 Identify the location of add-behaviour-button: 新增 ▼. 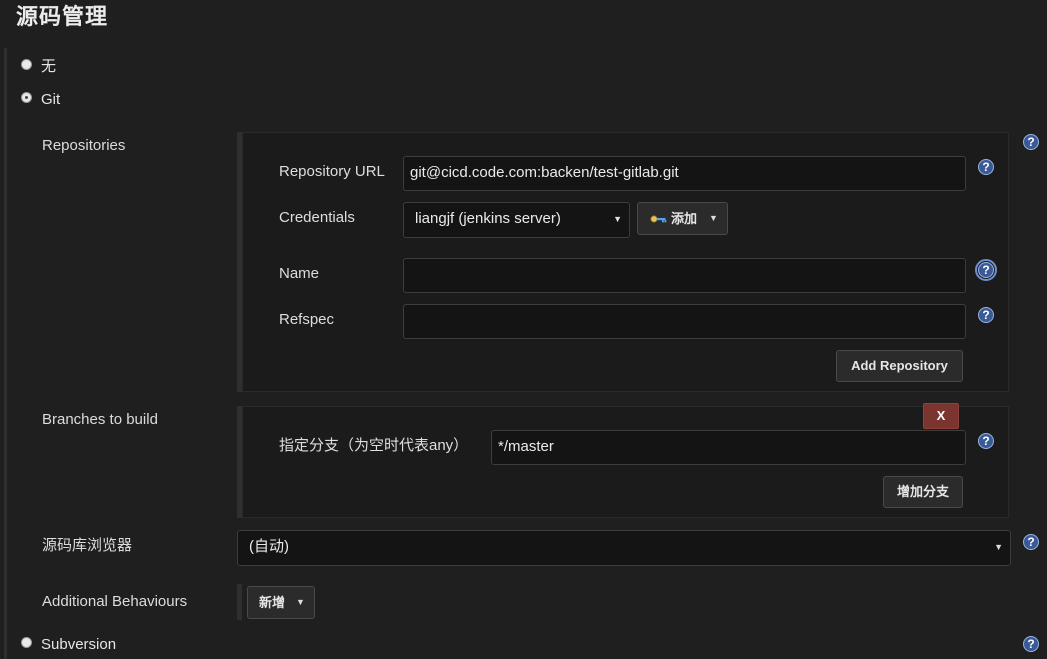
(281, 602).